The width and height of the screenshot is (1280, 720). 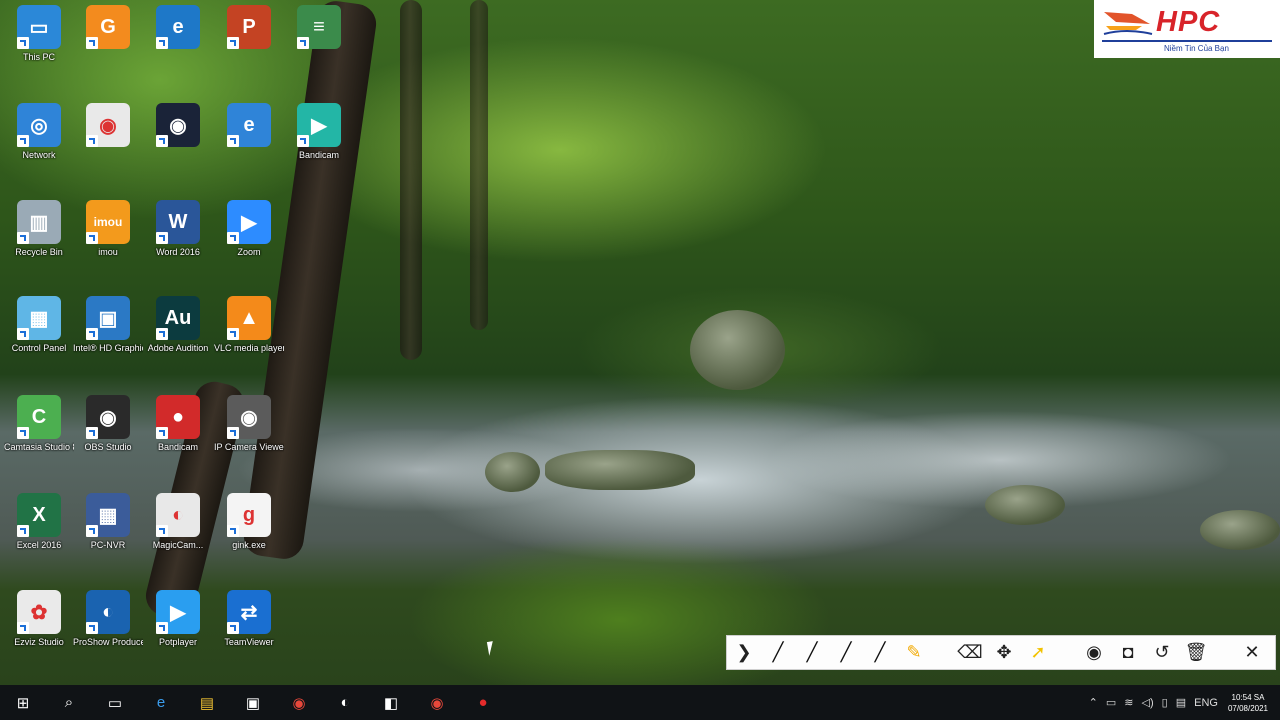 What do you see at coordinates (1038, 652) in the screenshot?
I see `pointer-icon: ➚` at bounding box center [1038, 652].